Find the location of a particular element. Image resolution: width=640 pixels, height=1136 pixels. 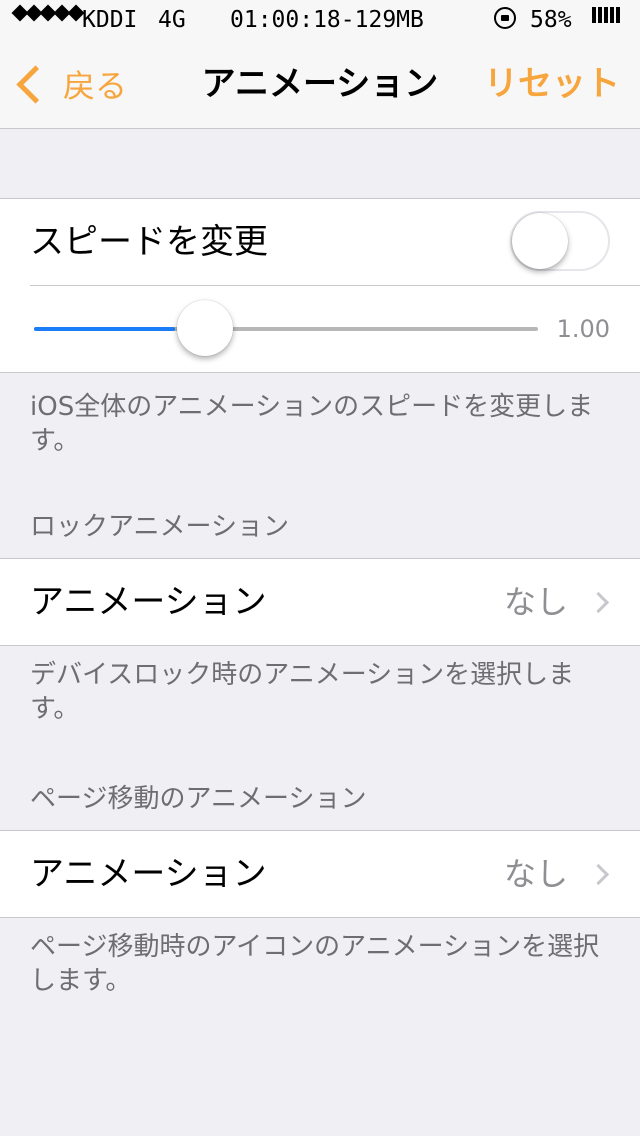

reset-button: リセット is located at coordinates (552, 84).